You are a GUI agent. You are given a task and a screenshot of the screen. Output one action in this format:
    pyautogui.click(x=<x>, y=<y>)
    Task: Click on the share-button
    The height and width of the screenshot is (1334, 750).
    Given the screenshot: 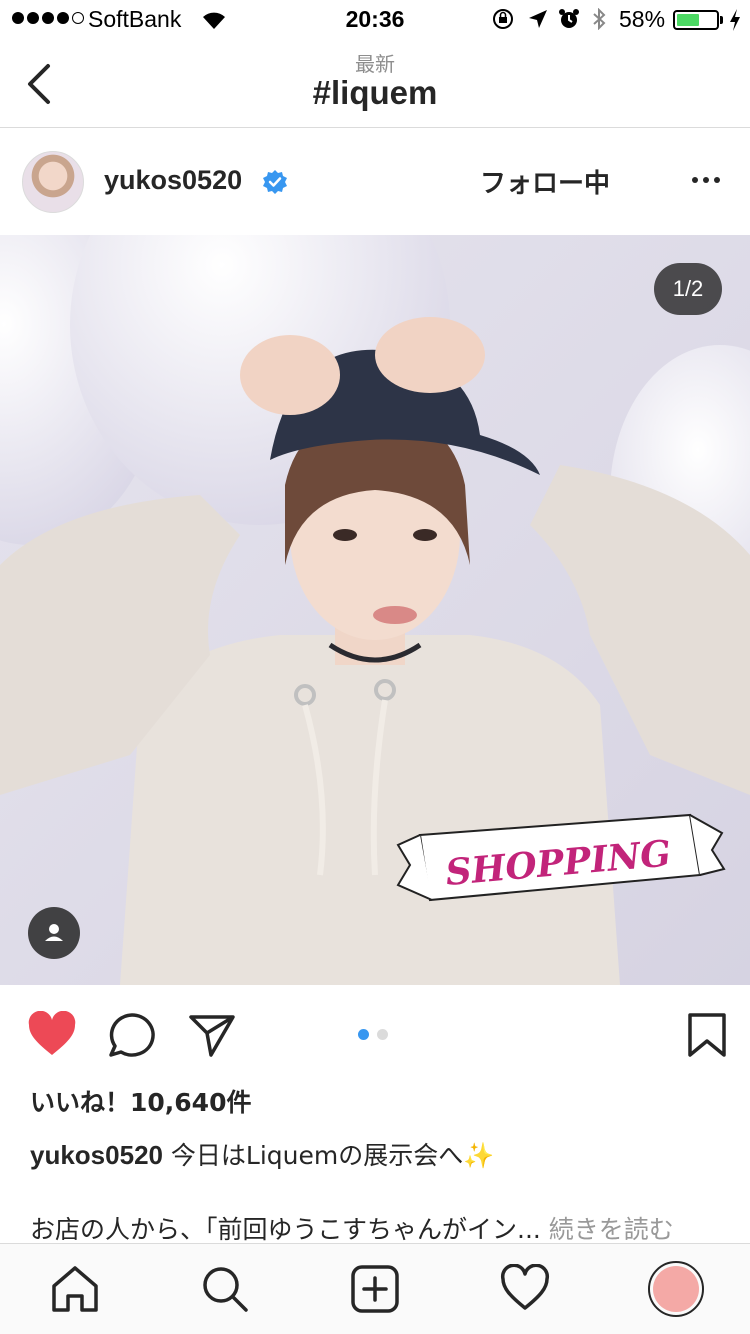 What is the action you would take?
    pyautogui.click(x=212, y=1035)
    